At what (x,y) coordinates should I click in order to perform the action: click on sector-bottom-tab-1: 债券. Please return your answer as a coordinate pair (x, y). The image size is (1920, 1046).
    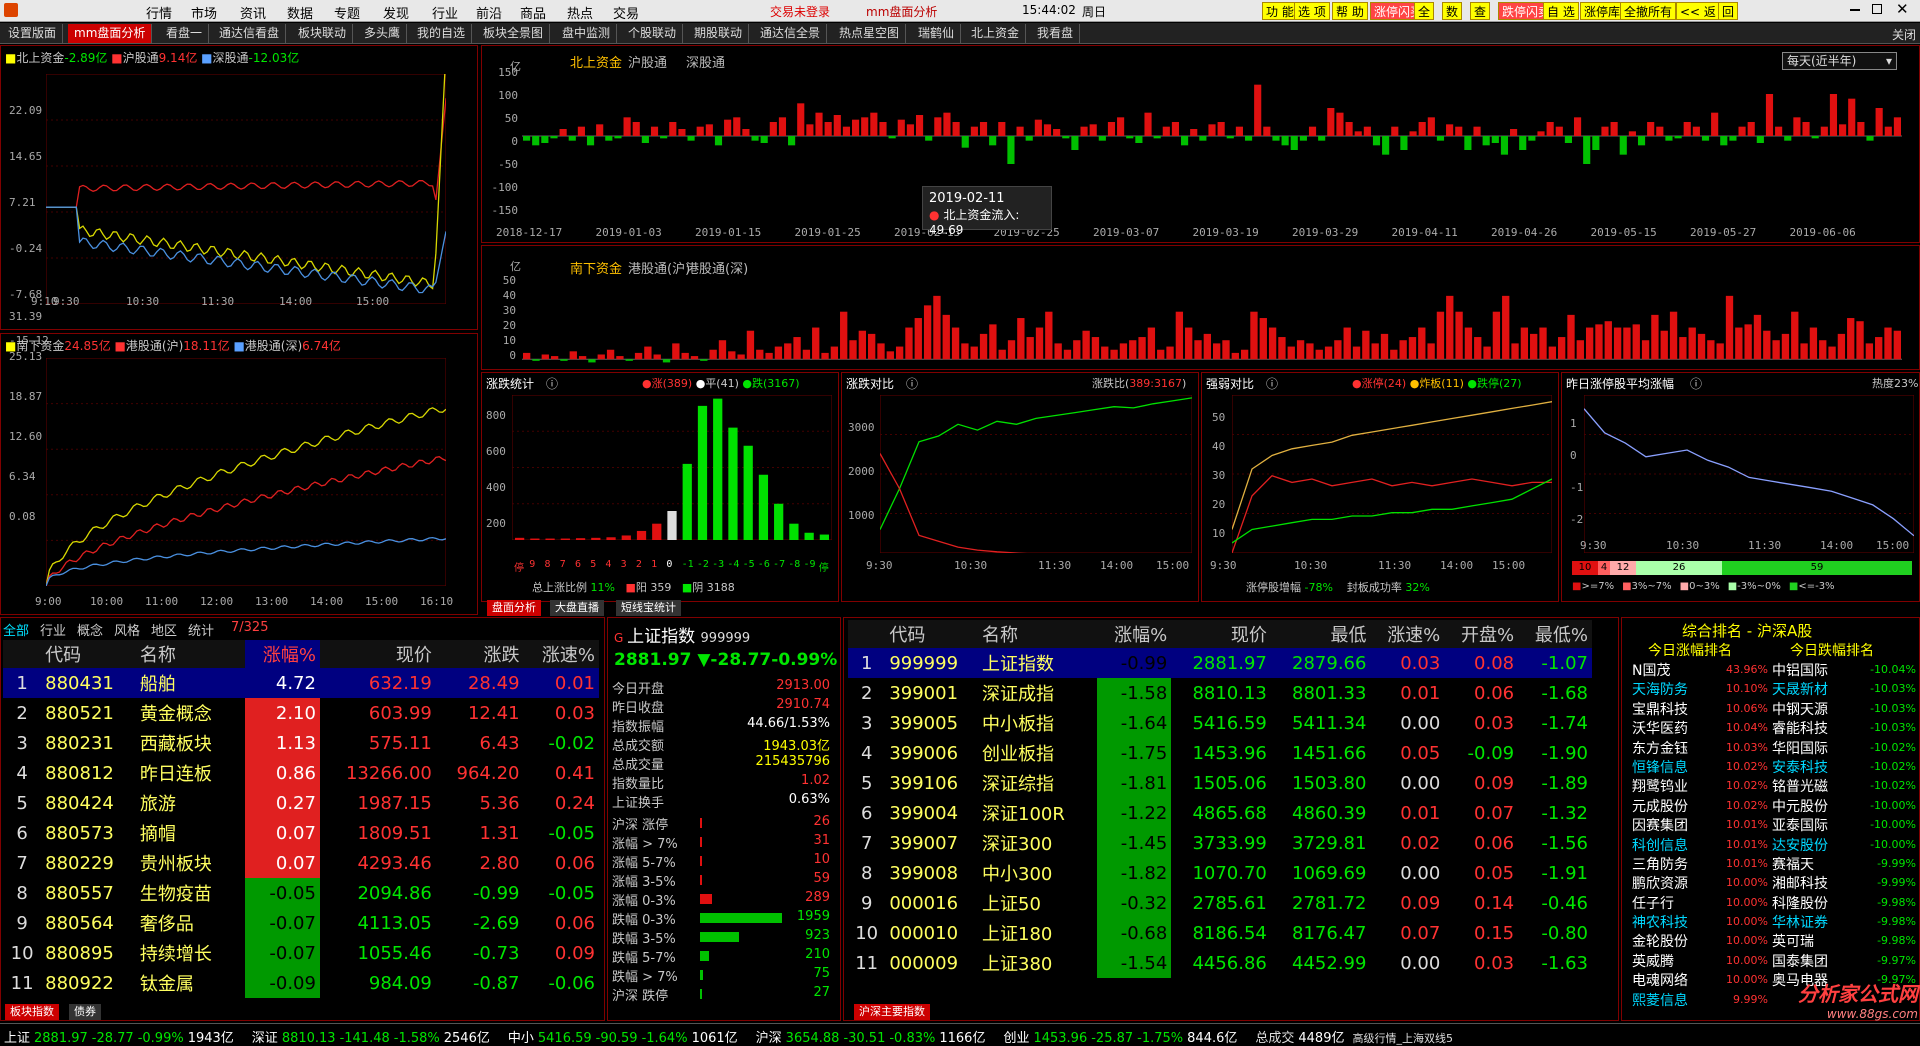
    Looking at the image, I should click on (85, 1012).